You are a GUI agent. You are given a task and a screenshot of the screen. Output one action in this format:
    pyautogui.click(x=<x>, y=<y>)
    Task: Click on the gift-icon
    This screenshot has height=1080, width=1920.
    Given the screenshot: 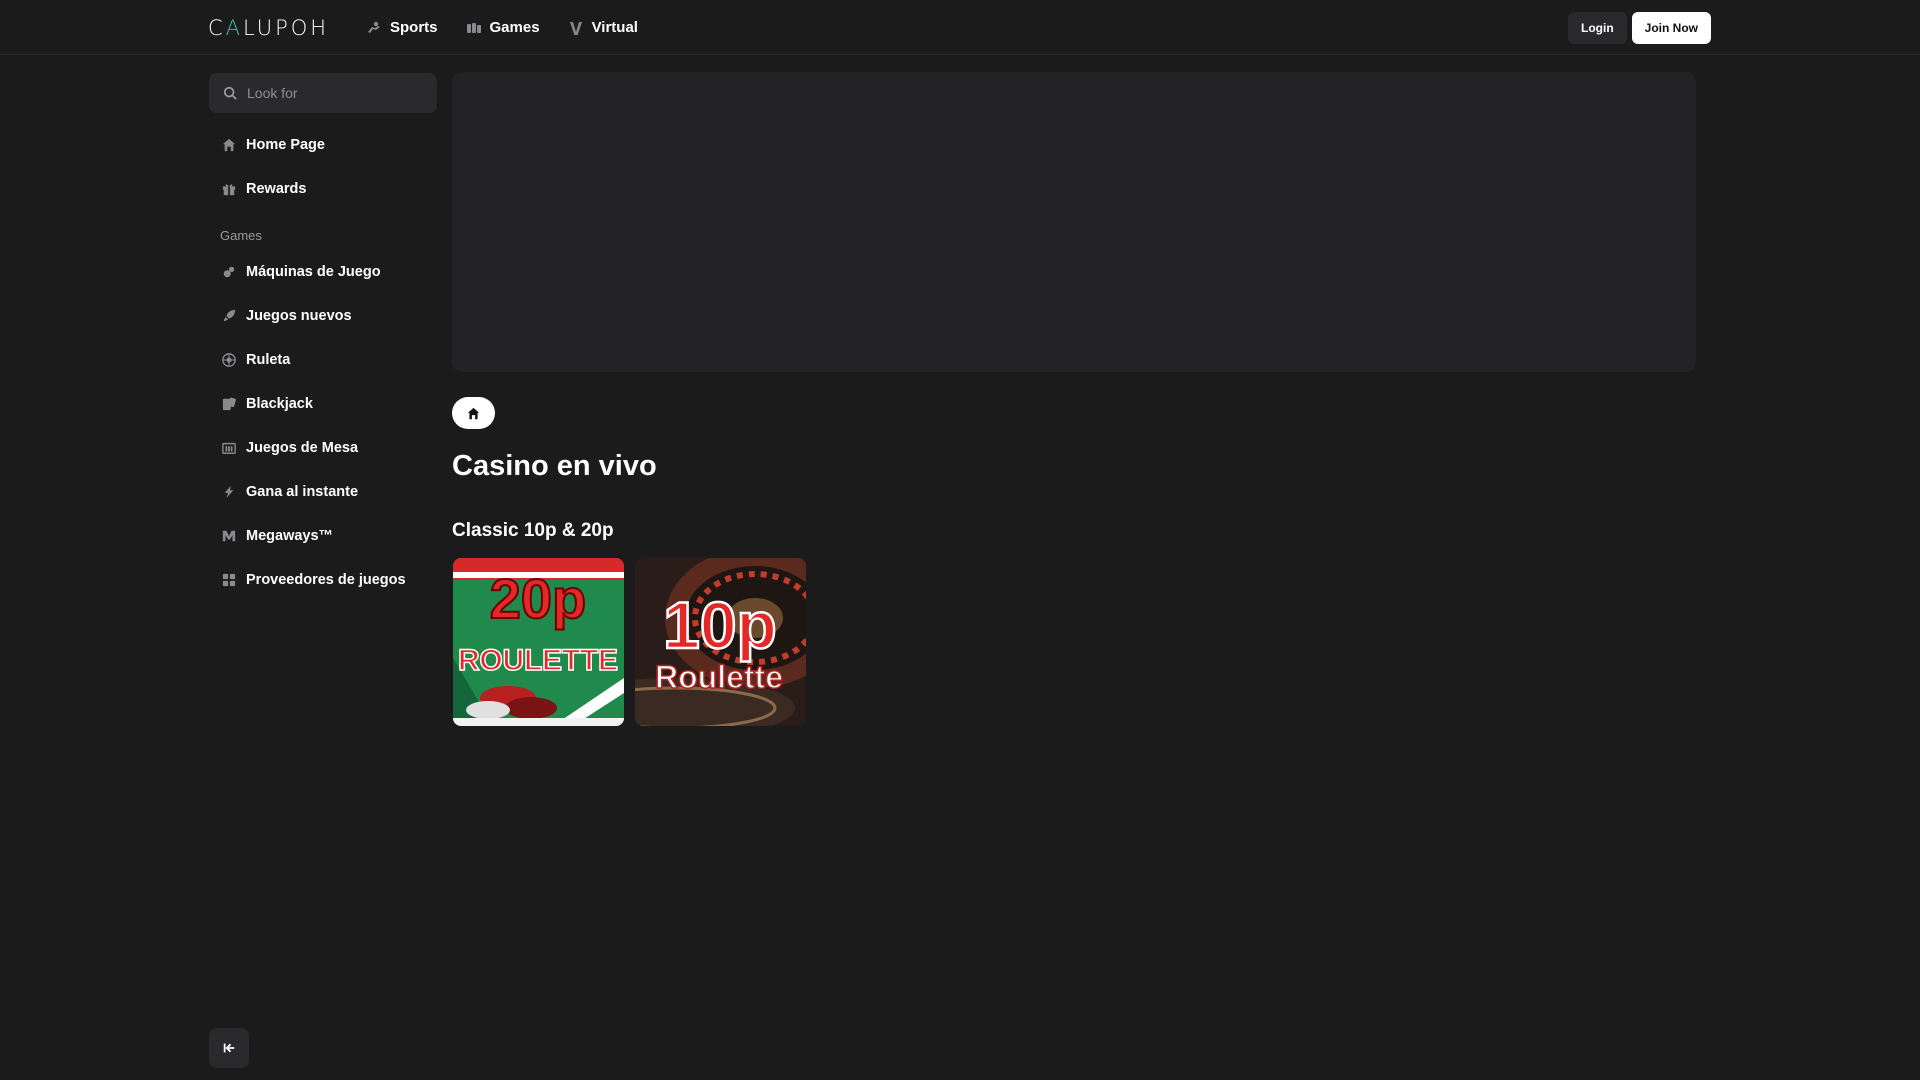 What is the action you would take?
    pyautogui.click(x=229, y=190)
    